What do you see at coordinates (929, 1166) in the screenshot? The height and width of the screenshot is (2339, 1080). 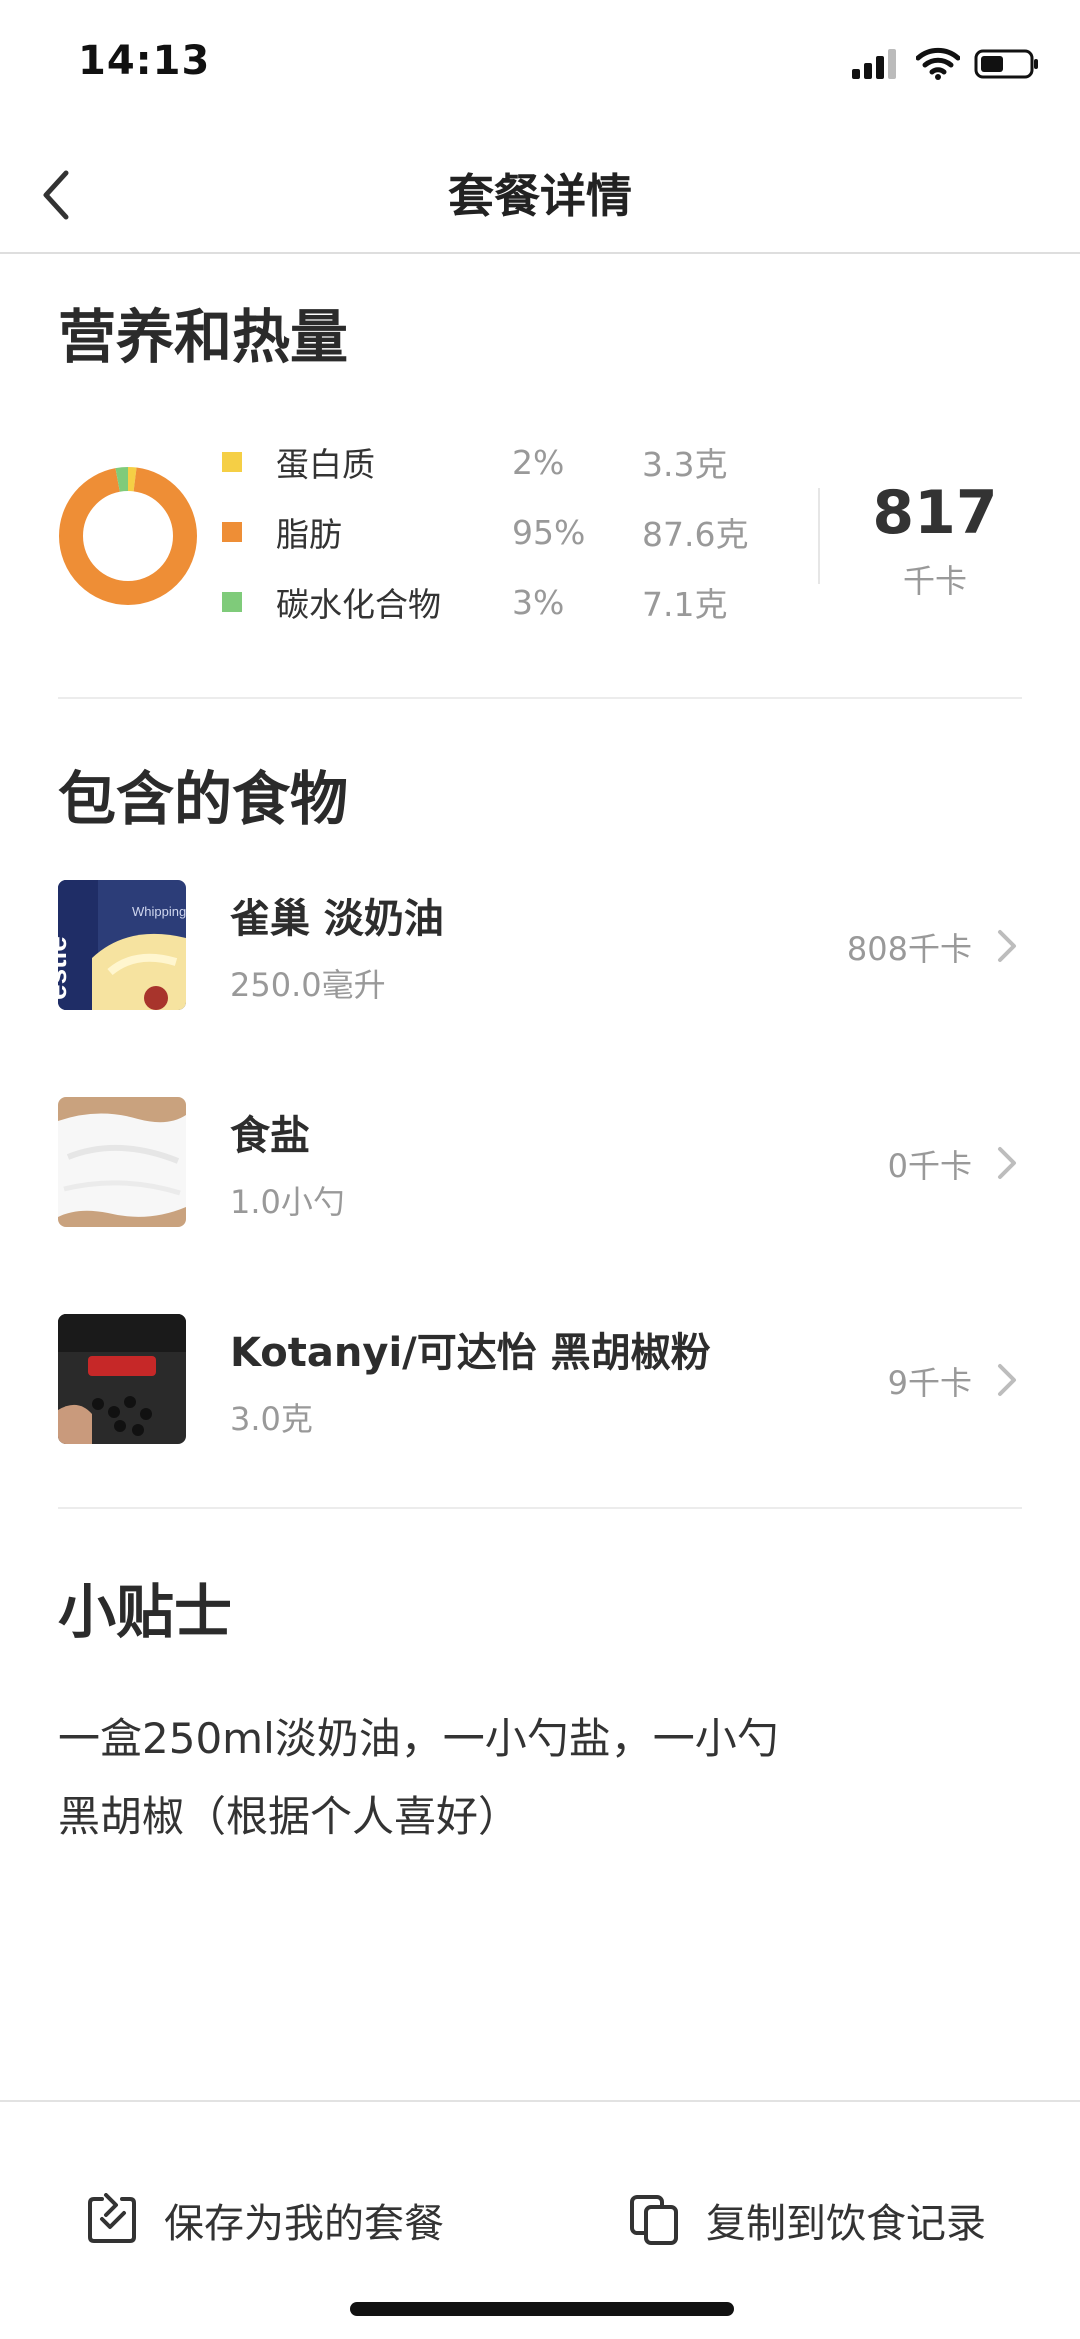 I see `food-calories: 0千卡` at bounding box center [929, 1166].